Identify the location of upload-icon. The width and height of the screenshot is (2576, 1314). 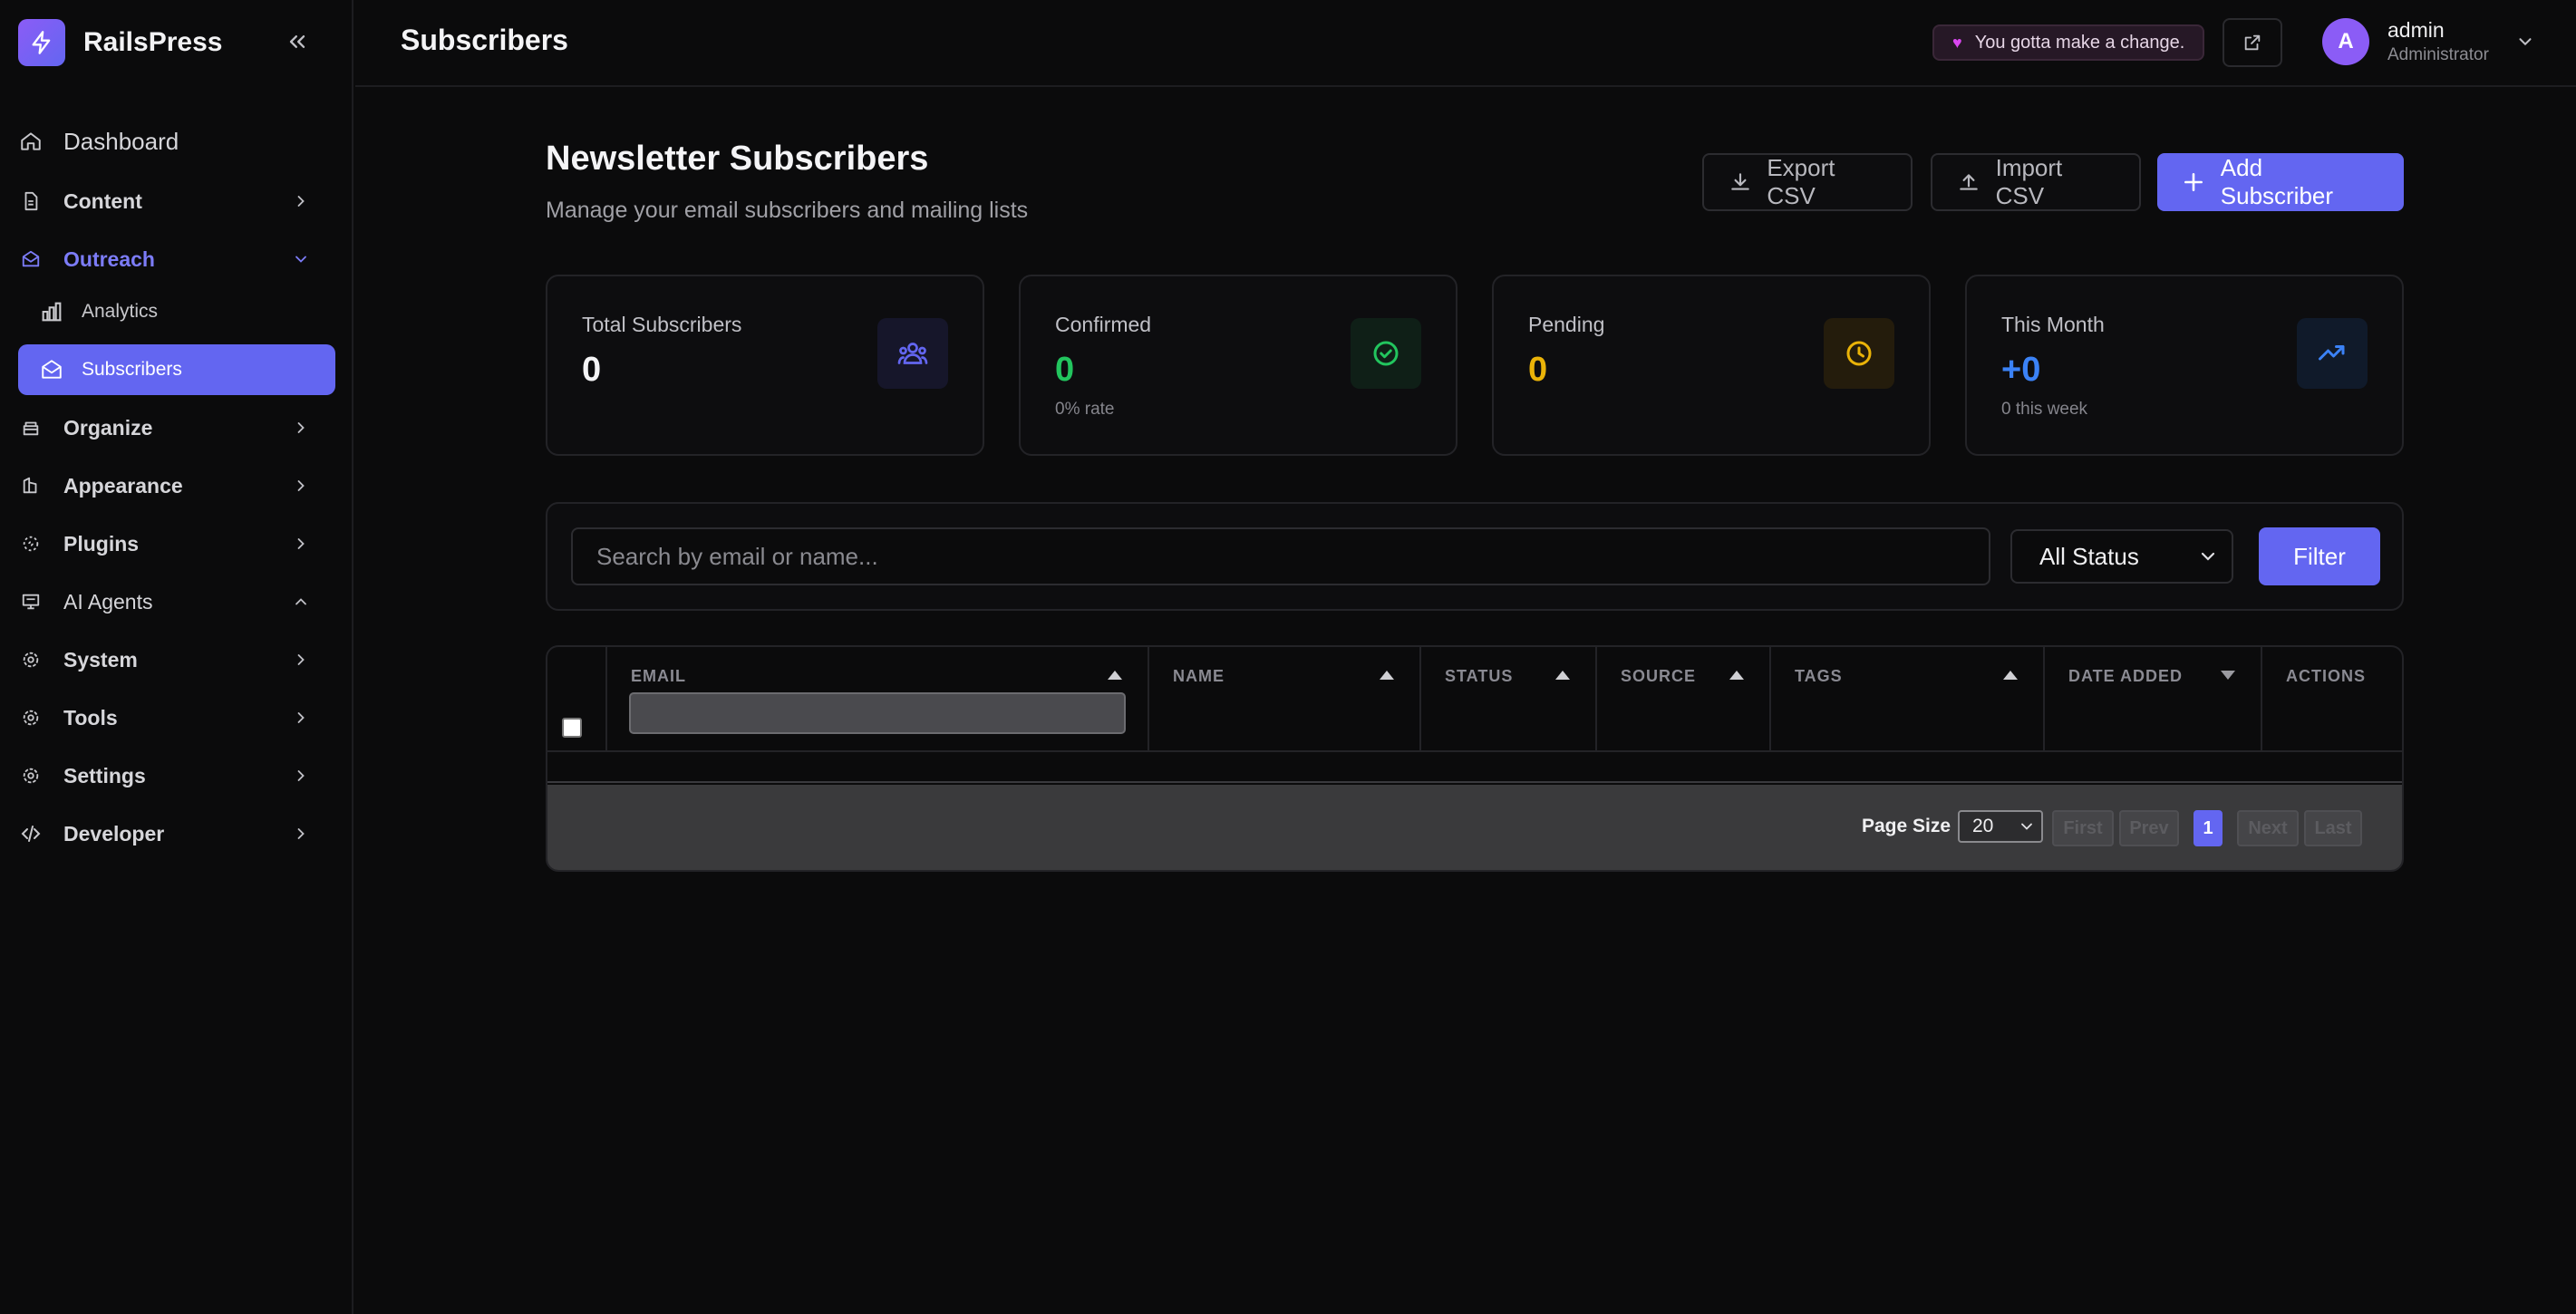
(1968, 182).